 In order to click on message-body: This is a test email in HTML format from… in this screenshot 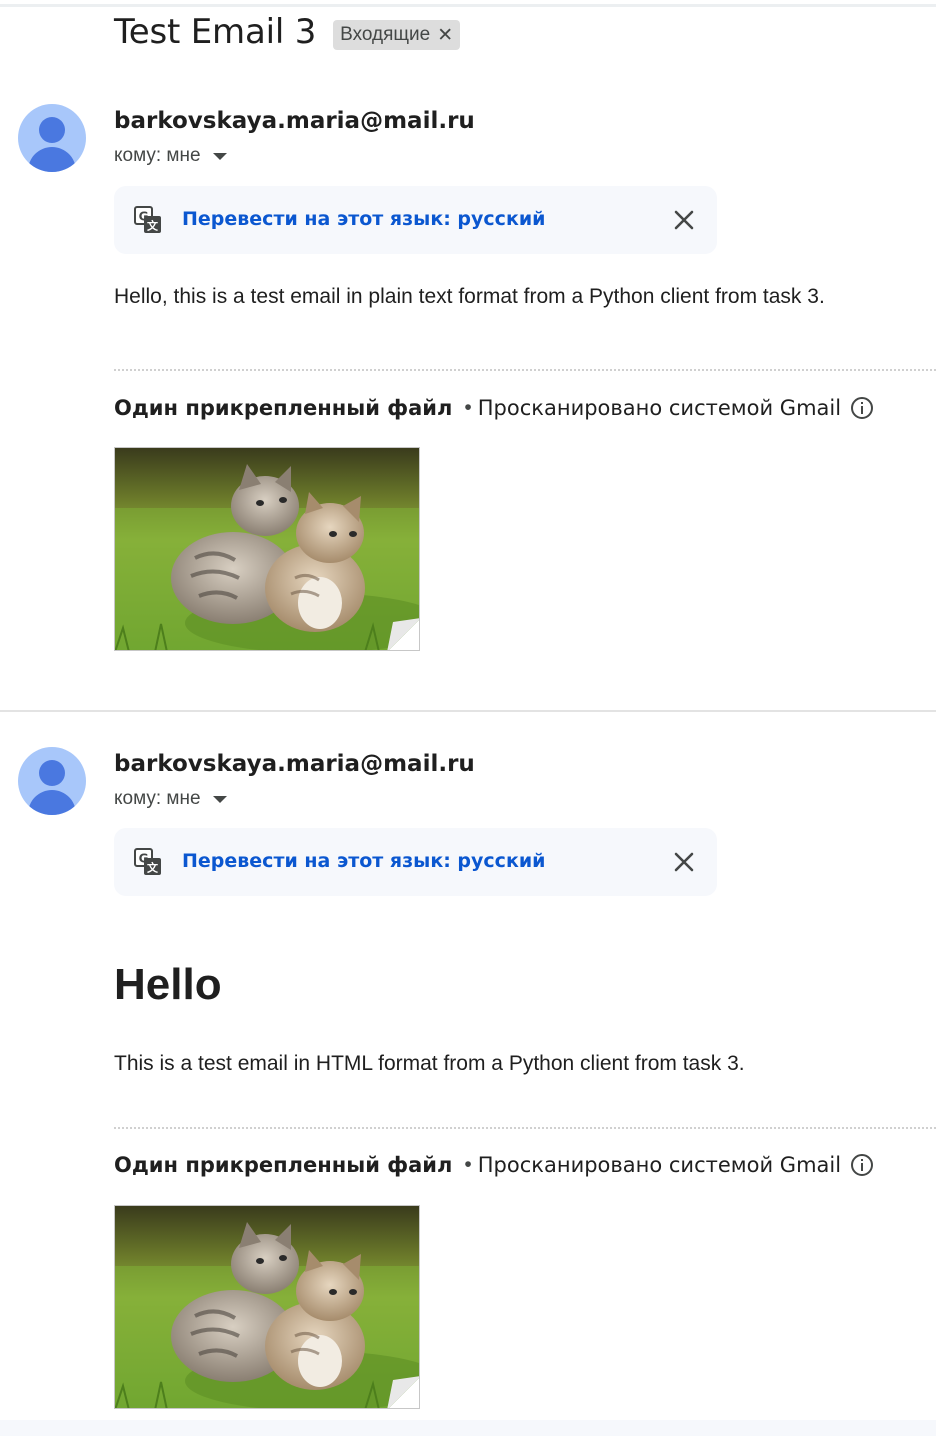, I will do `click(429, 1063)`.